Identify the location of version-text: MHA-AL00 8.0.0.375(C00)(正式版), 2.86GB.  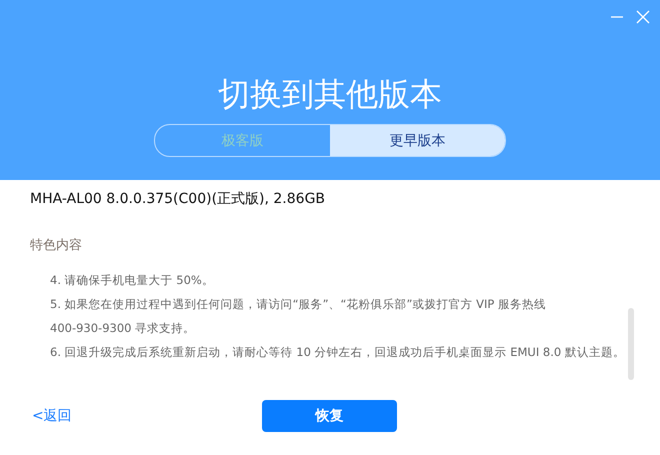
(178, 199).